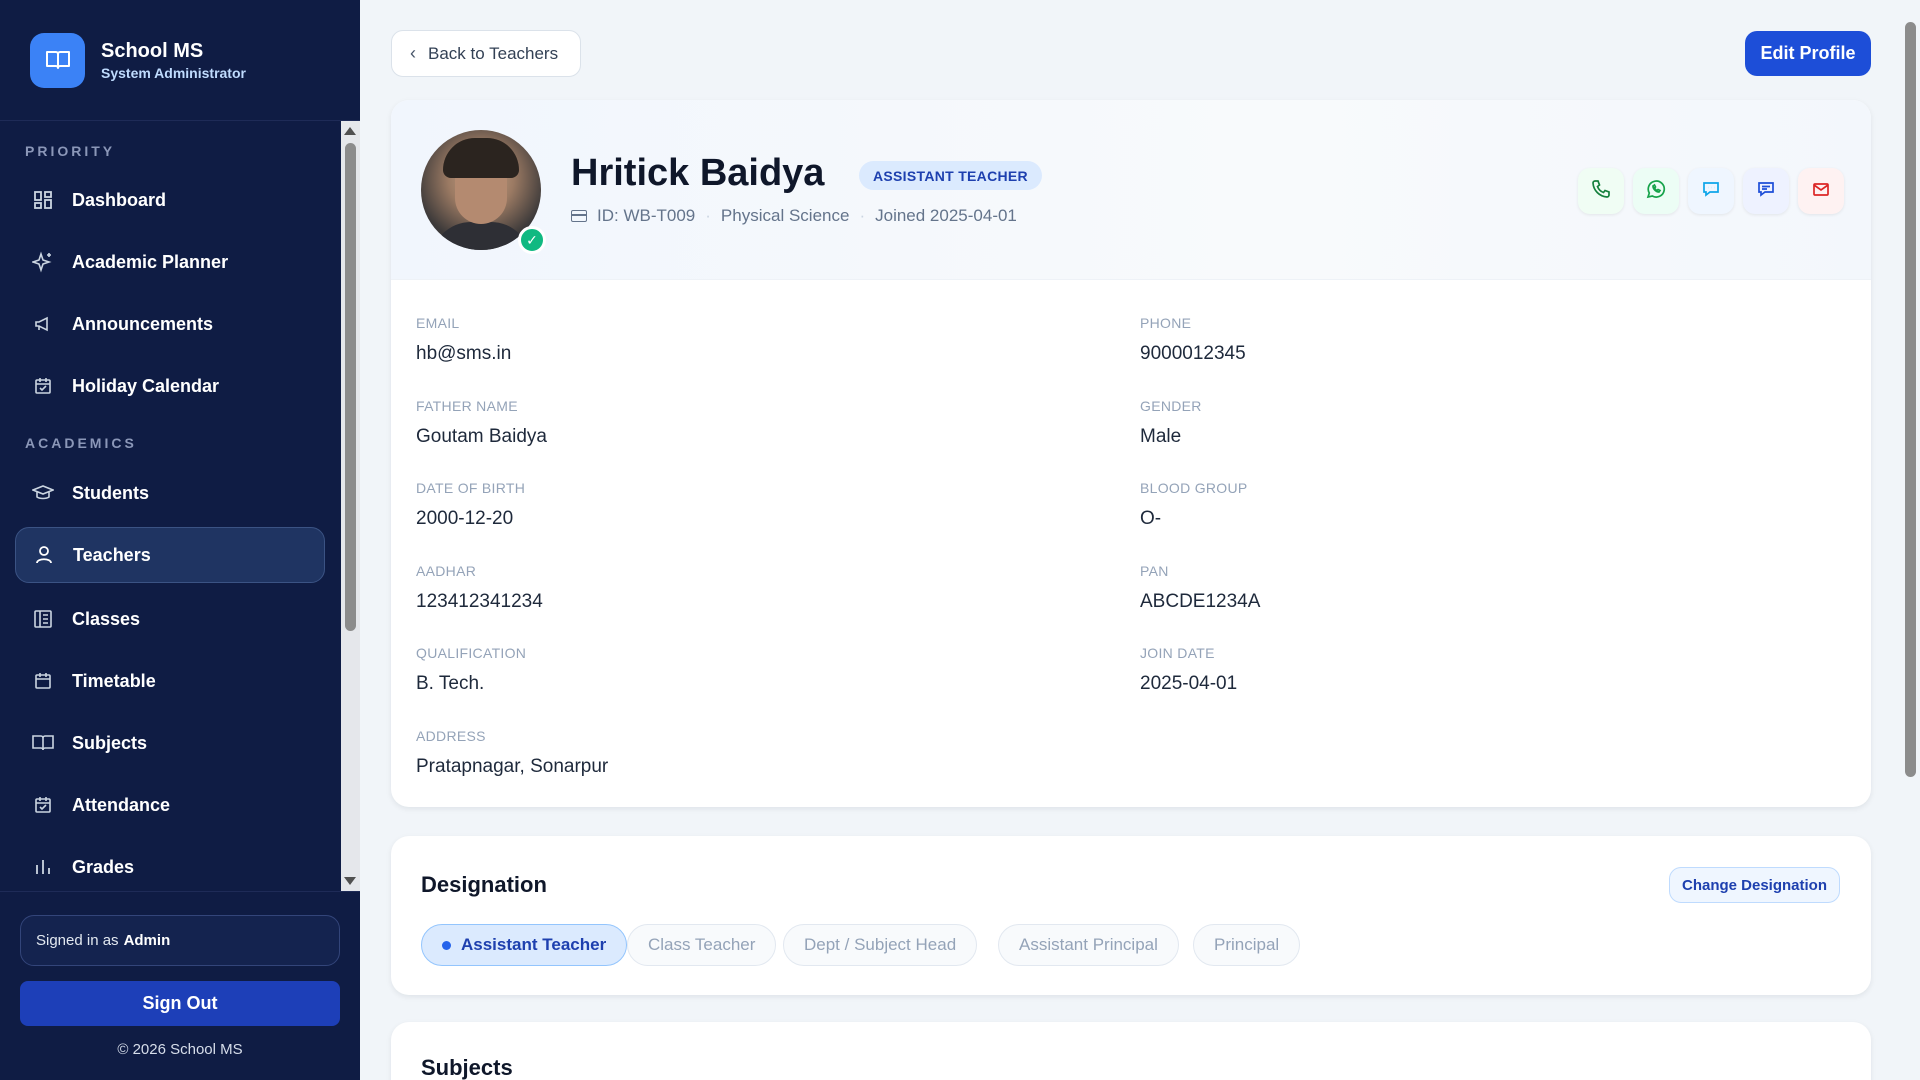  Describe the element at coordinates (450, 683) in the screenshot. I see `field-value-qualification: B. Tech.` at that location.